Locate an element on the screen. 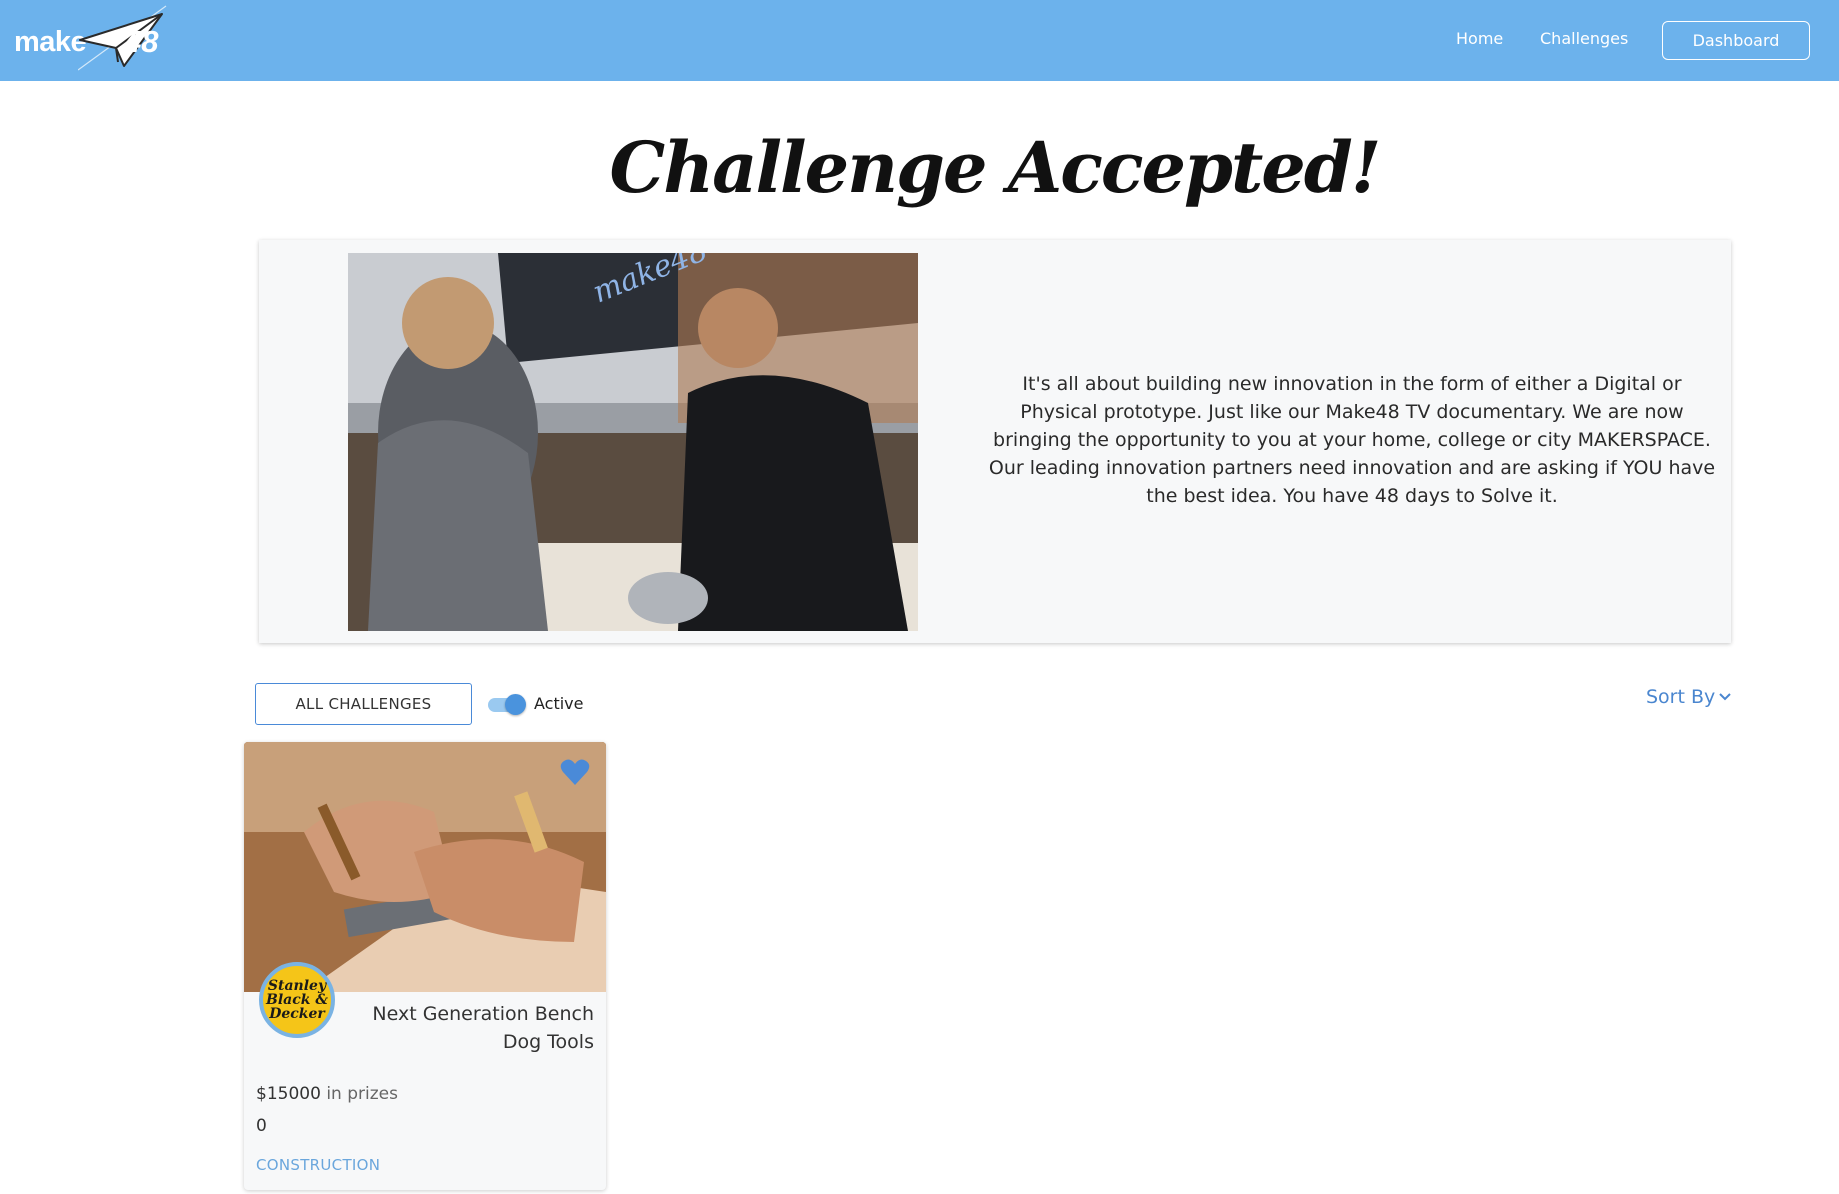 This screenshot has height=1194, width=1839. page-title: Challenge Accepted! is located at coordinates (995, 167).